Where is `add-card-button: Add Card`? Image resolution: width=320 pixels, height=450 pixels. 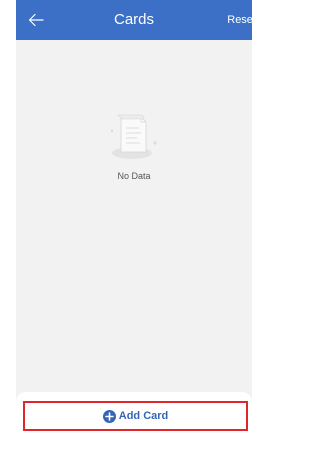
add-card-button: Add Card is located at coordinates (135, 416).